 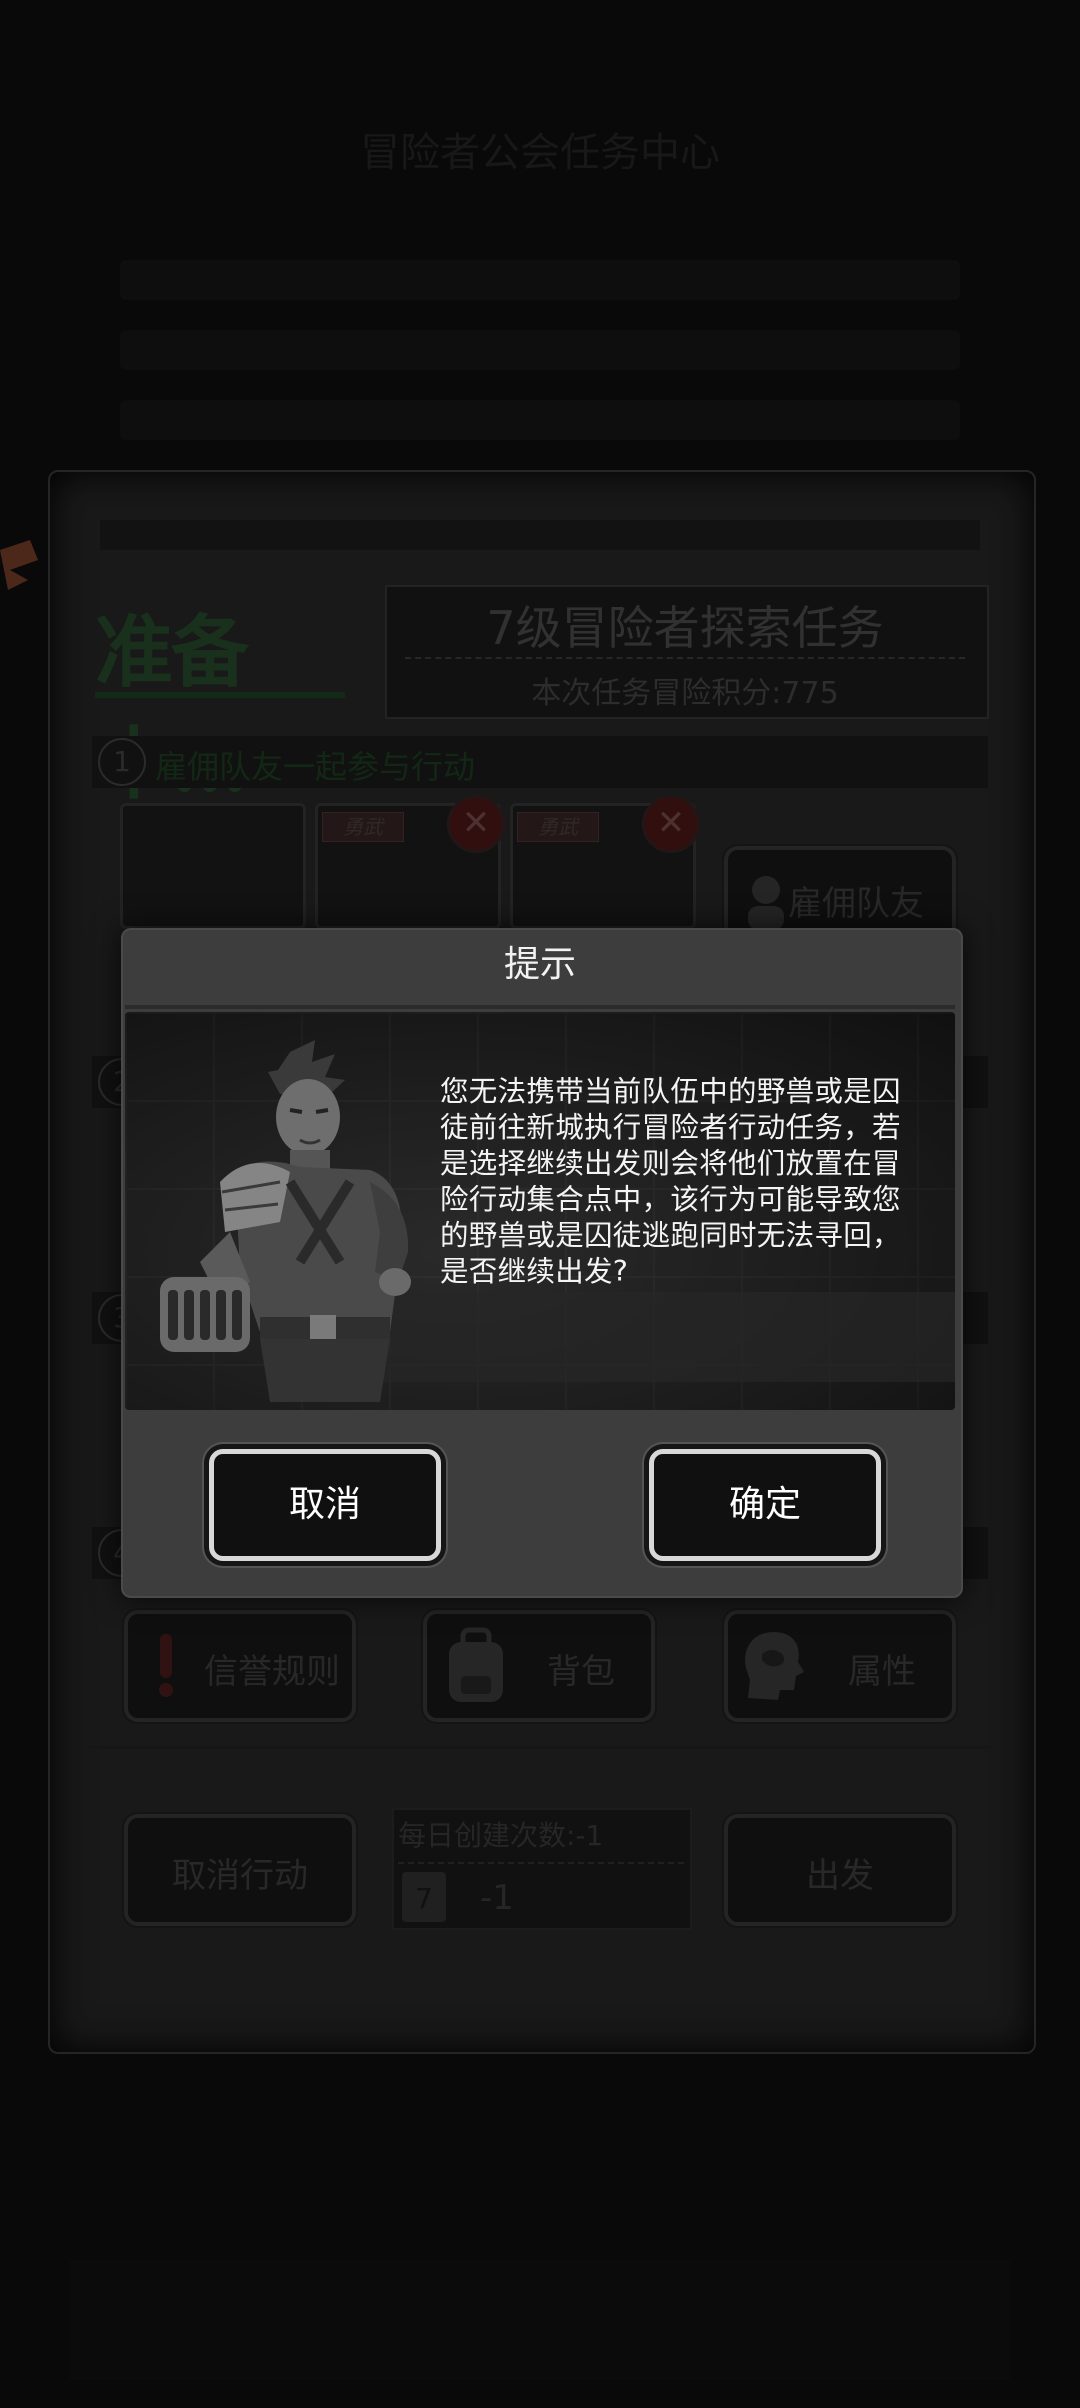 I want to click on cancel-button: 取消, so click(x=325, y=1505).